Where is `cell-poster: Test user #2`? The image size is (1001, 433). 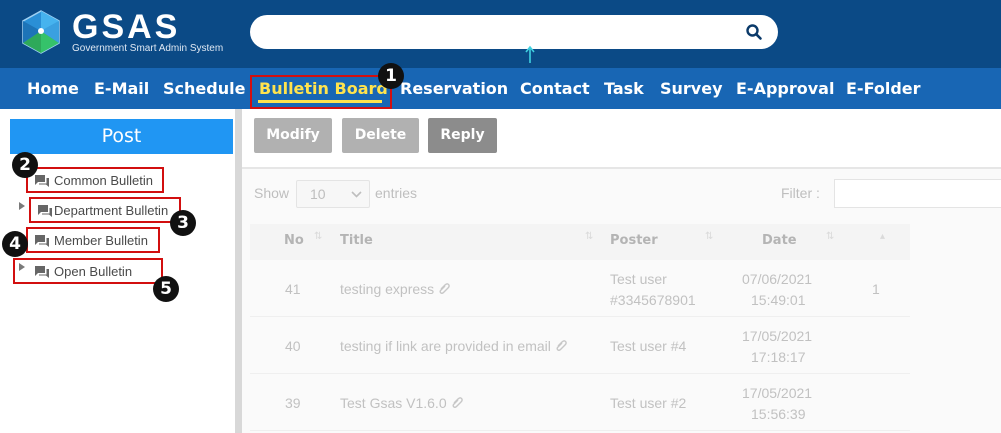 cell-poster: Test user #2 is located at coordinates (648, 403).